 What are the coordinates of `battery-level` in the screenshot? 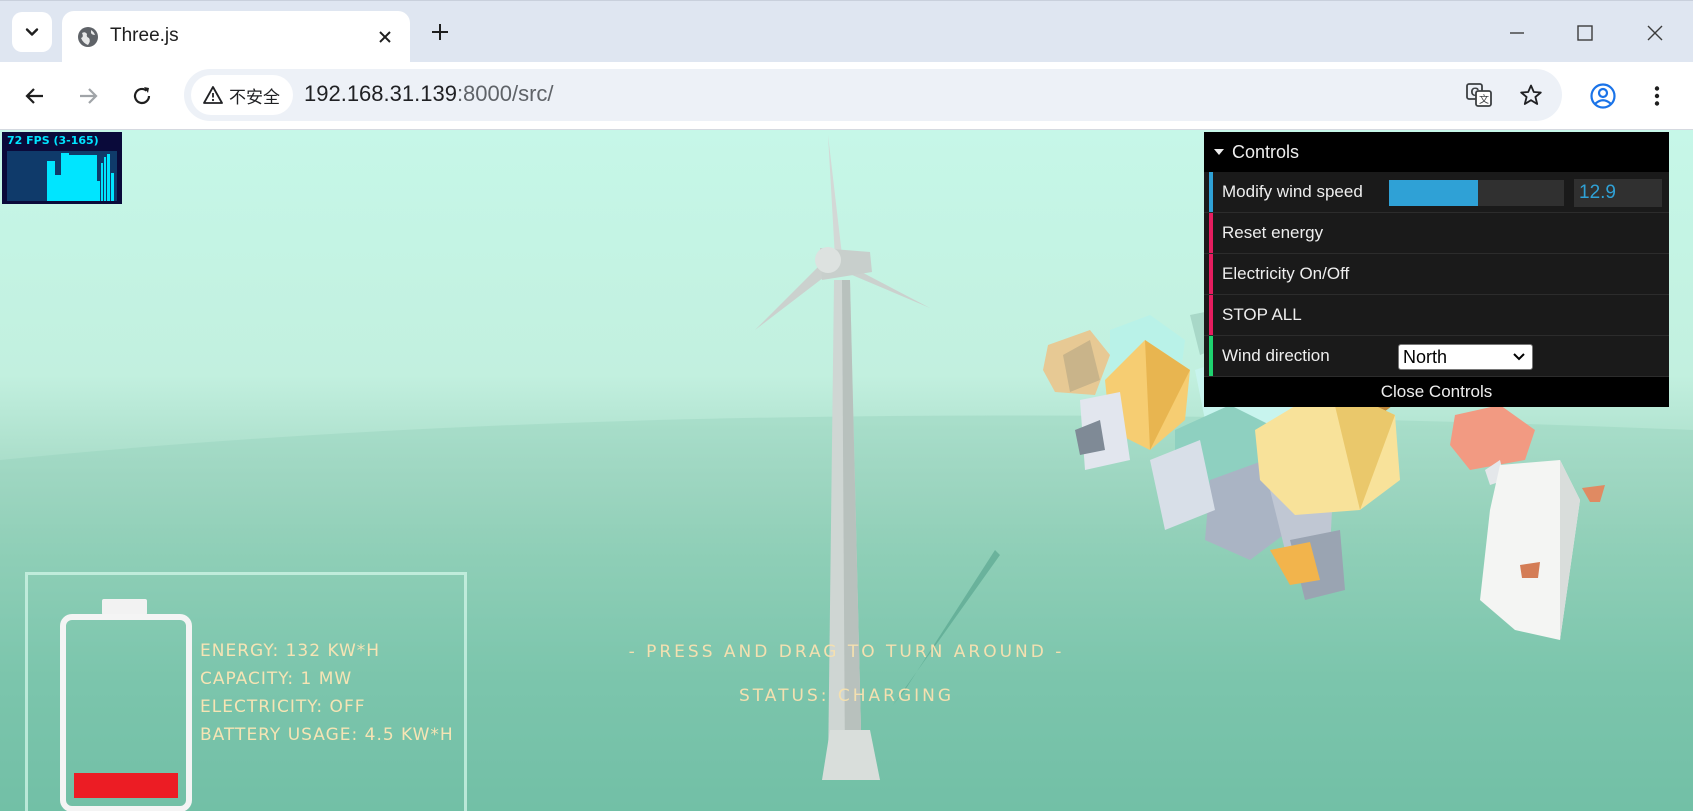 It's located at (126, 785).